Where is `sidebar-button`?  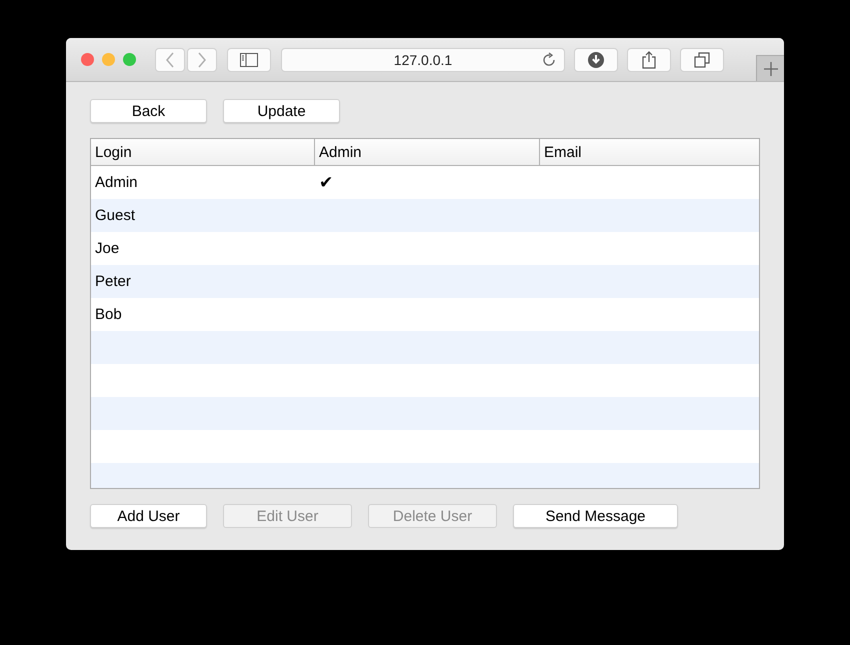
sidebar-button is located at coordinates (249, 60).